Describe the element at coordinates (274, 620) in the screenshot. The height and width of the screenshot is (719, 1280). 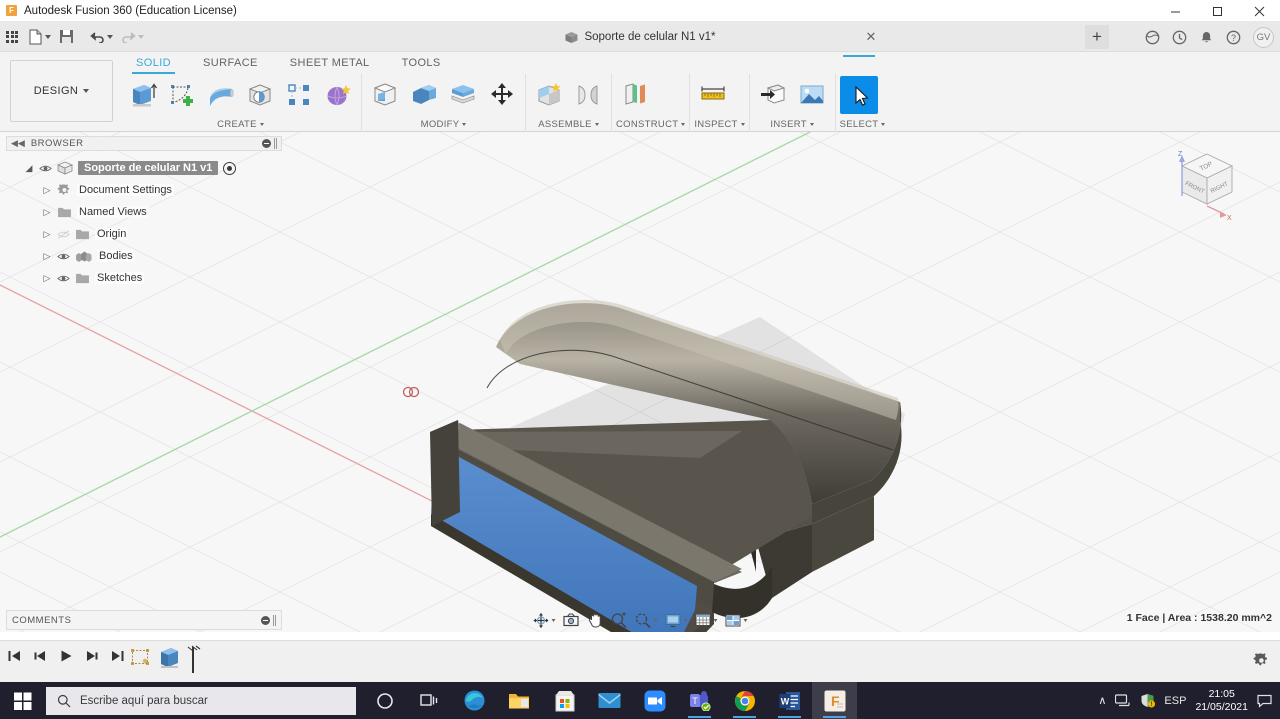
I see `comments-resize-handle` at that location.